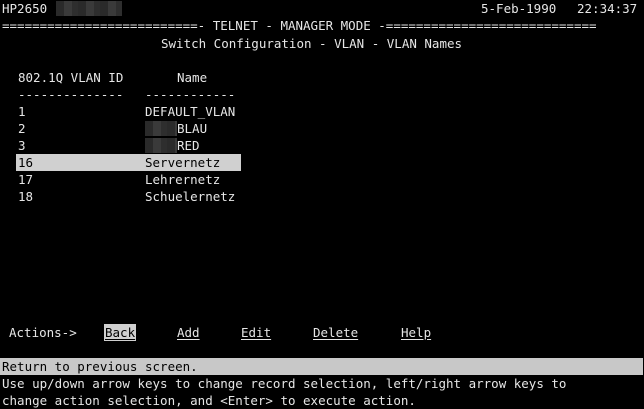 This screenshot has height=409, width=644. Describe the element at coordinates (25, 8) in the screenshot. I see `hostname: HP2650` at that location.